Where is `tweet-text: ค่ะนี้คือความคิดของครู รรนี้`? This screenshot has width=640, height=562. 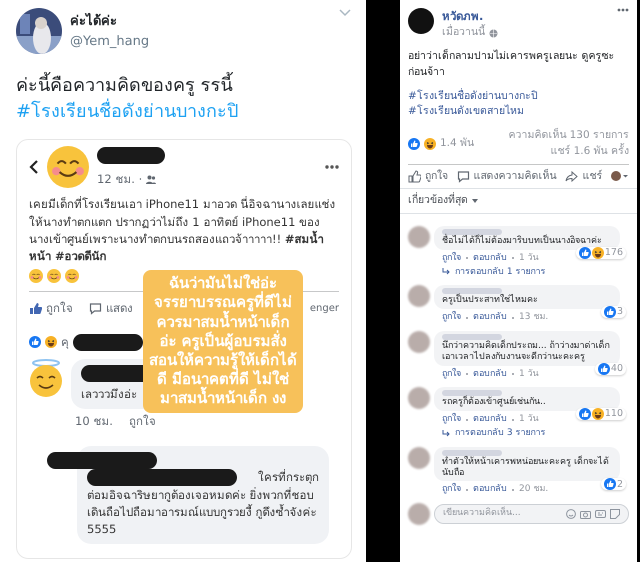 tweet-text: ค่ะนี้คือความคิดของครู รรนี้ is located at coordinates (184, 86).